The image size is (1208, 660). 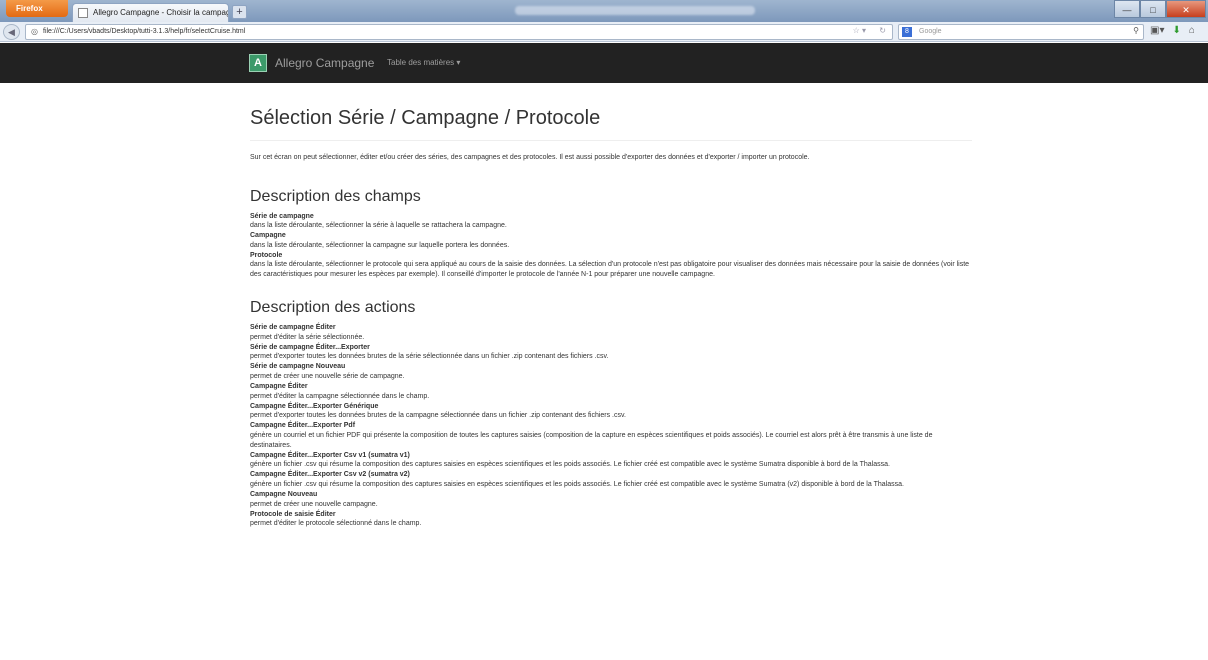 I want to click on allegro-logo-icon: A, so click(x=258, y=63).